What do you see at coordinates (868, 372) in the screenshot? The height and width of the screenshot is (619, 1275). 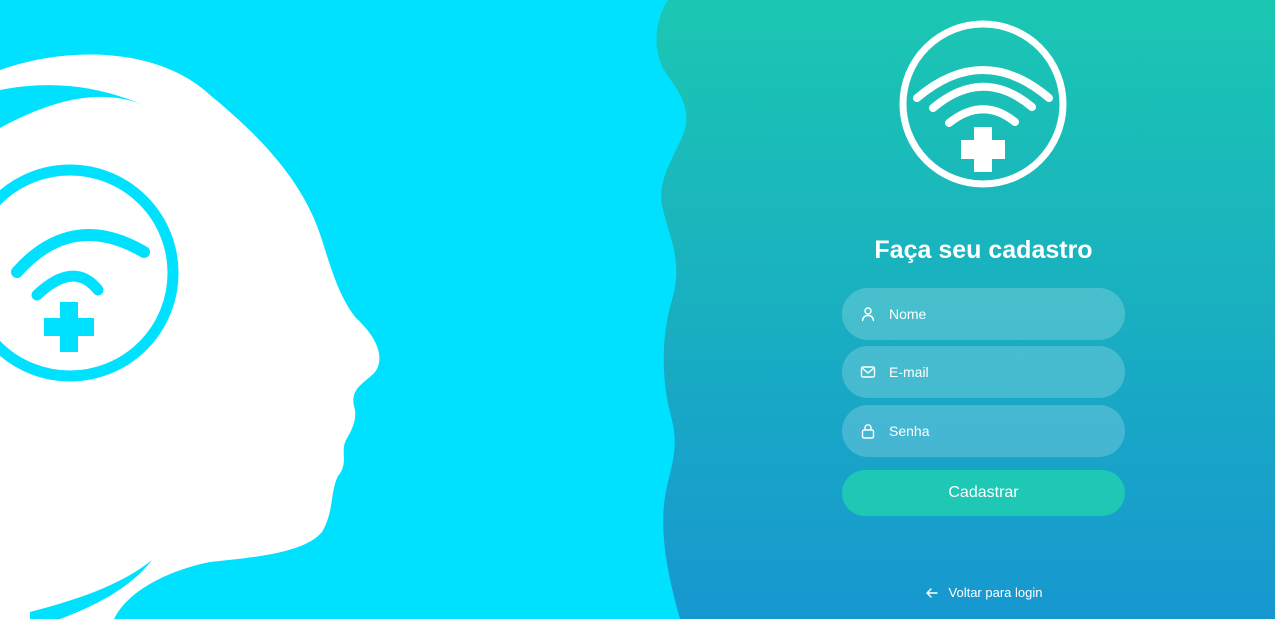 I see `mail-icon` at bounding box center [868, 372].